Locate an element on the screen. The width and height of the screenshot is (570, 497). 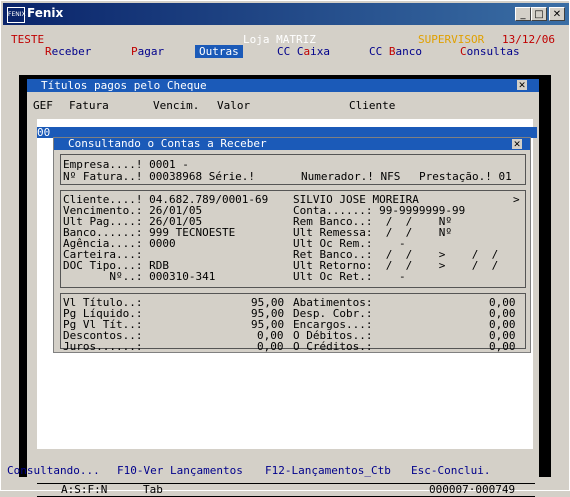
menu-outras: Outras is located at coordinates (219, 51).